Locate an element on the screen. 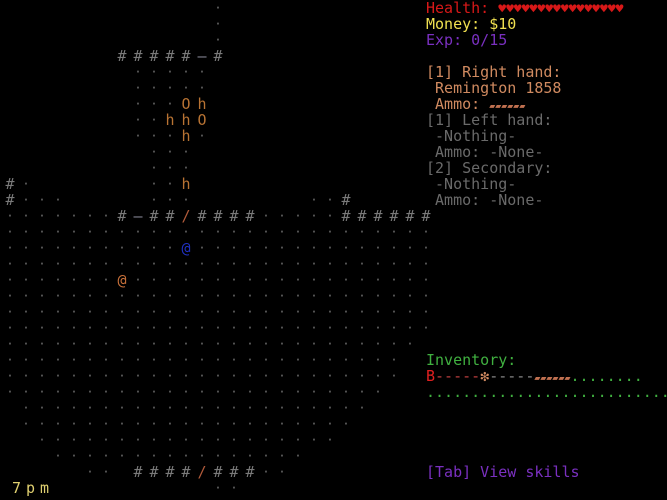 Image resolution: width=667 pixels, height=500 pixels. health-hearts: ♥♥♥♥♥♥♥♥♥♥♥♥♥♥♥♥ is located at coordinates (561, 9).